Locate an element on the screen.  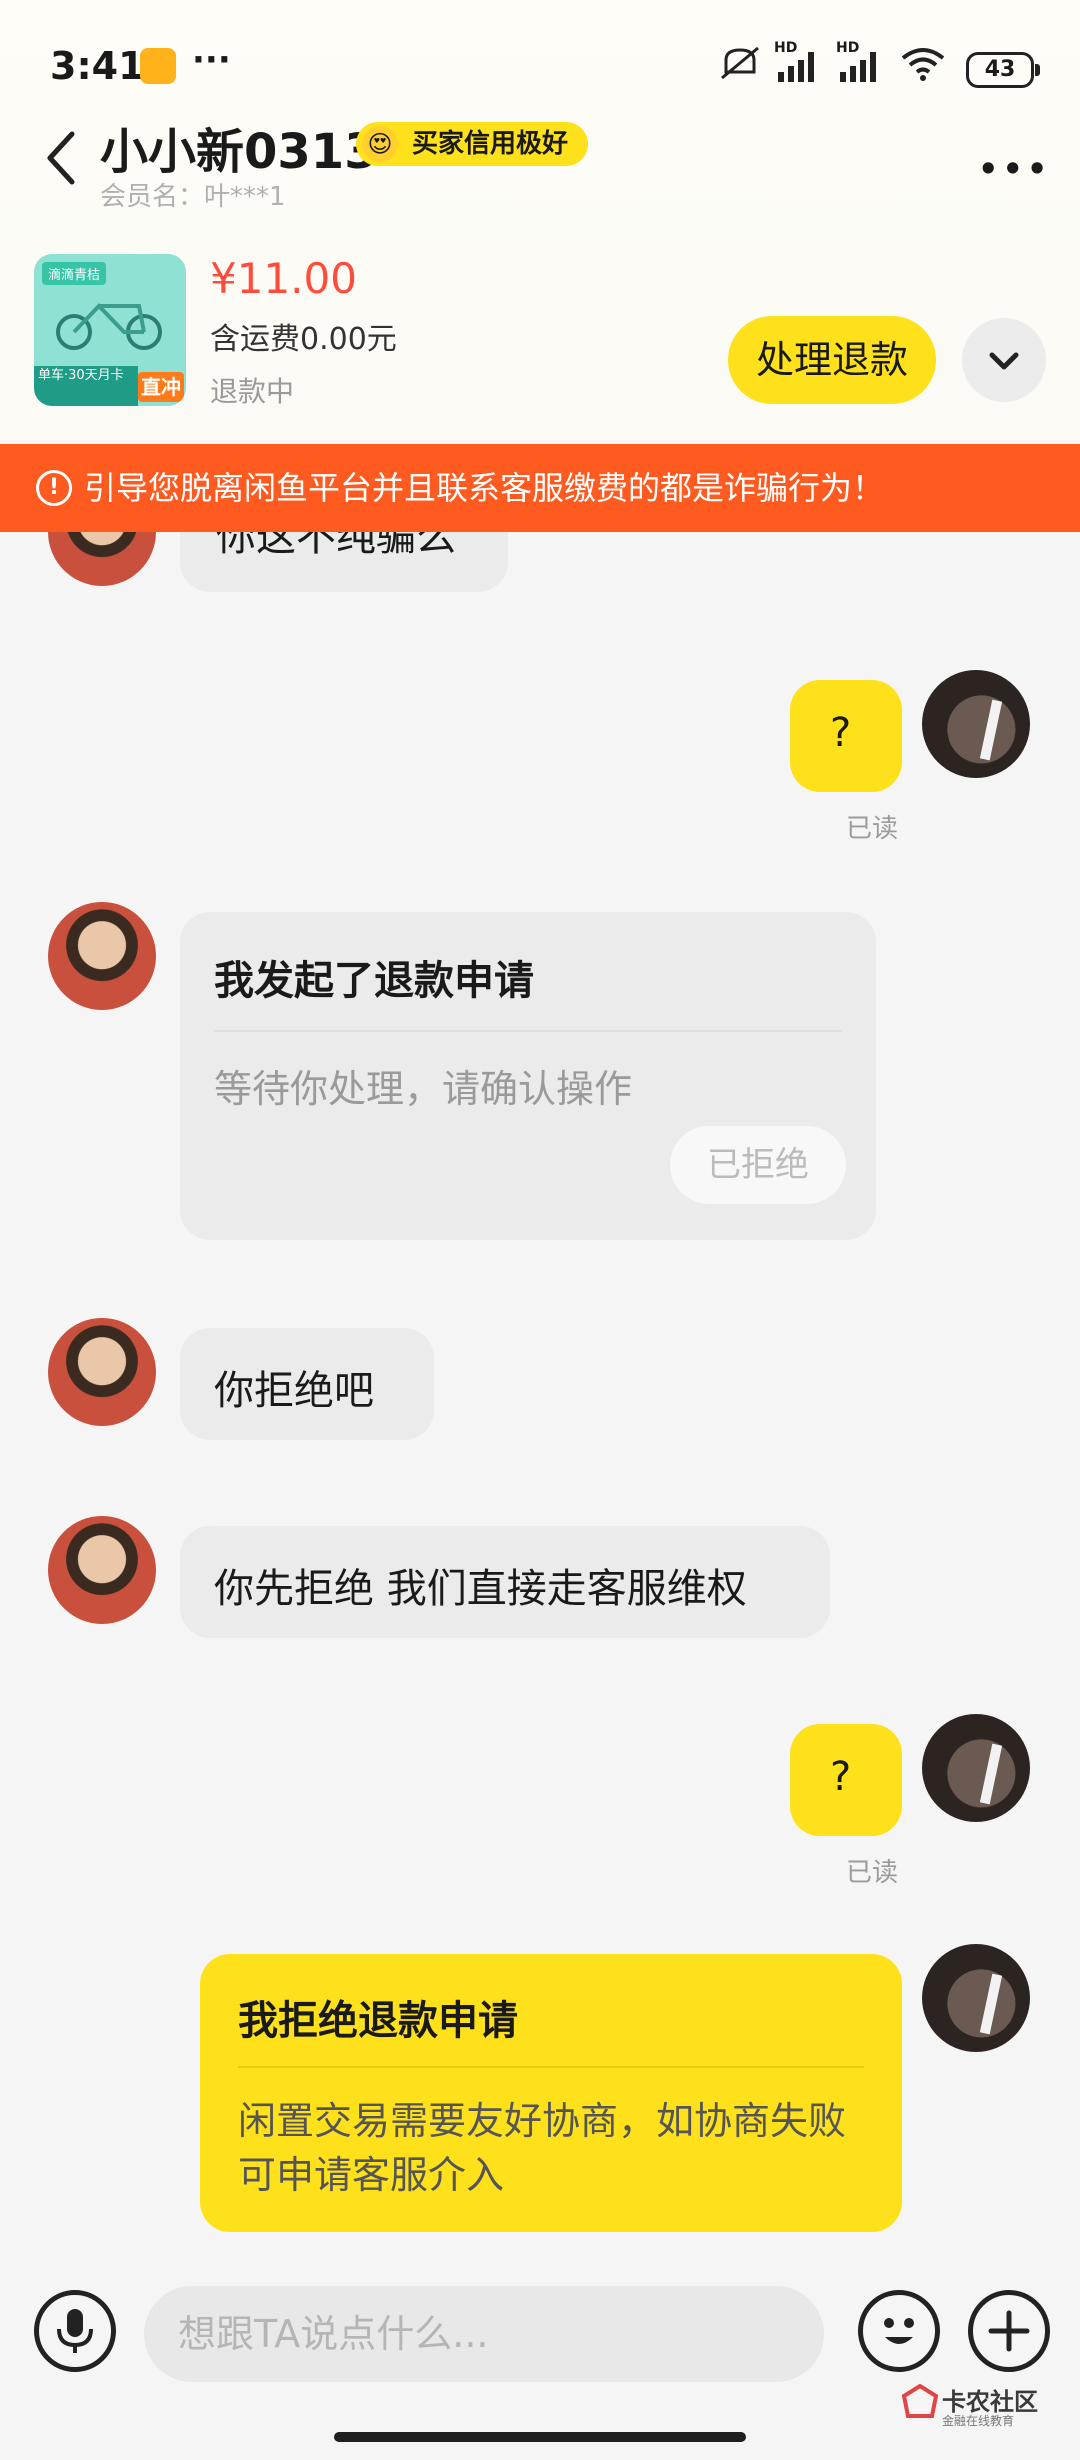
microphone-icon is located at coordinates (75, 2331).